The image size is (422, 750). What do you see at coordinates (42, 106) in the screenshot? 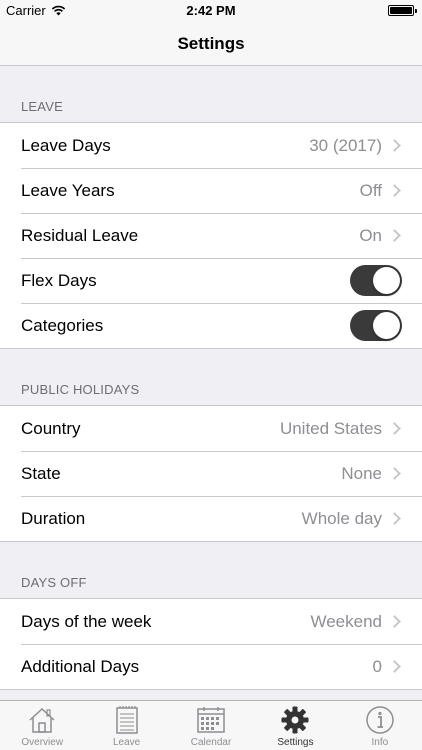
I see `section-header-leave: LEAVE` at bounding box center [42, 106].